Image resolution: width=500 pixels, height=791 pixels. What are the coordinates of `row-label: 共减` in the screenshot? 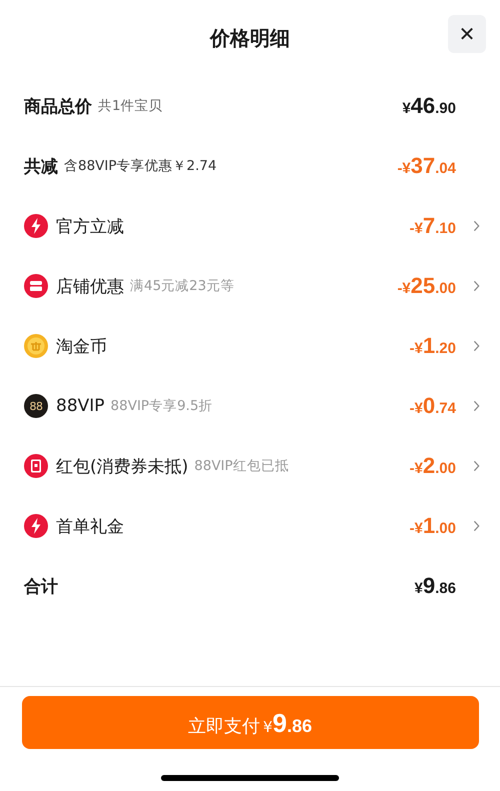 It's located at (41, 167).